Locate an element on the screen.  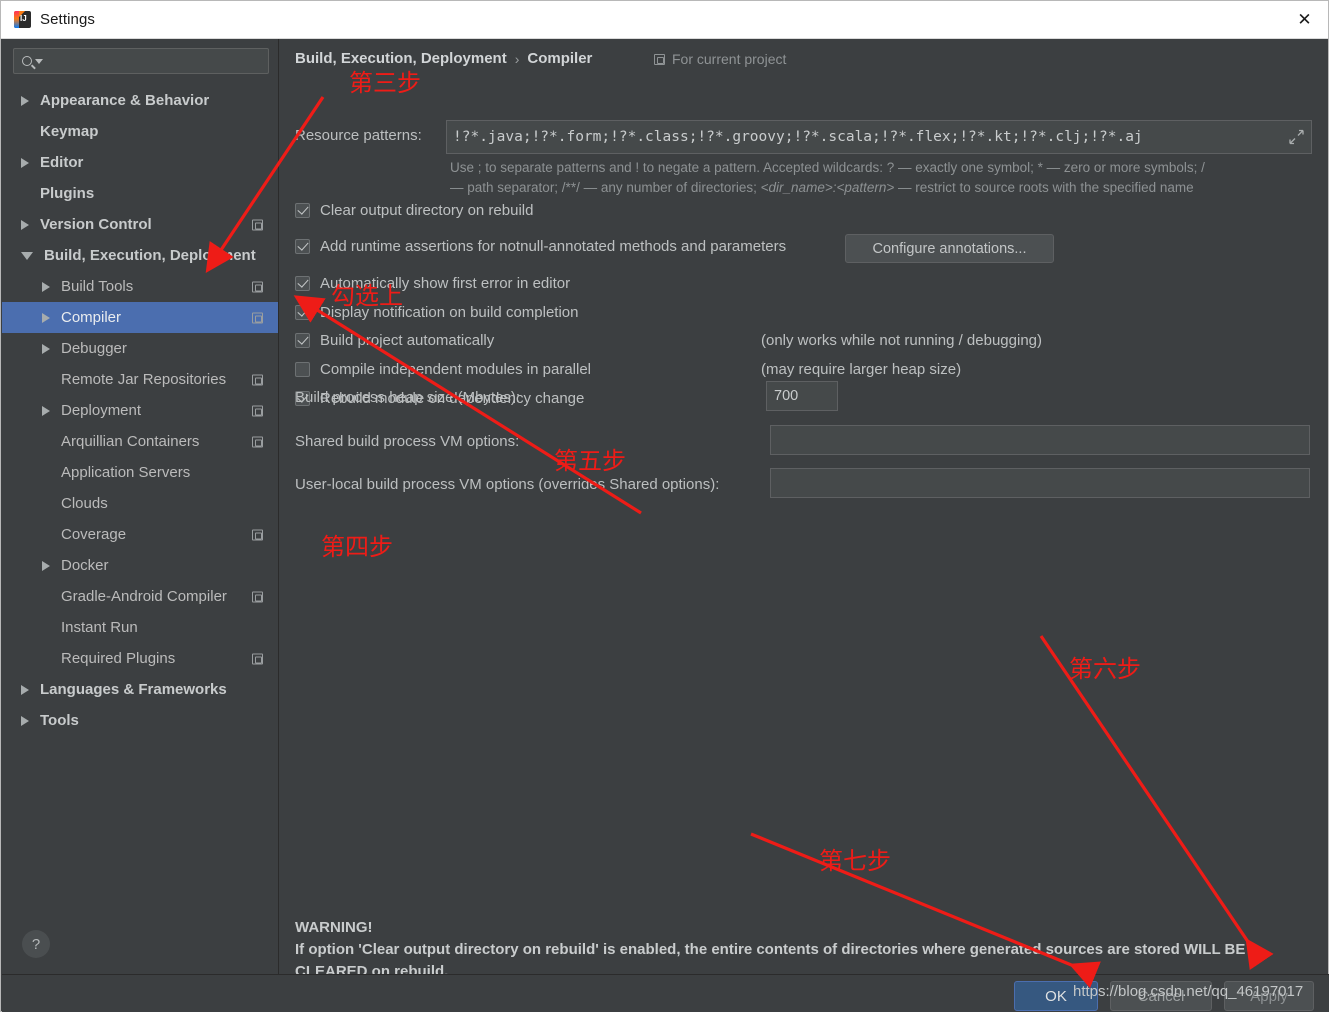
sidebar-item-label: Version Control is located at coordinates (96, 224).